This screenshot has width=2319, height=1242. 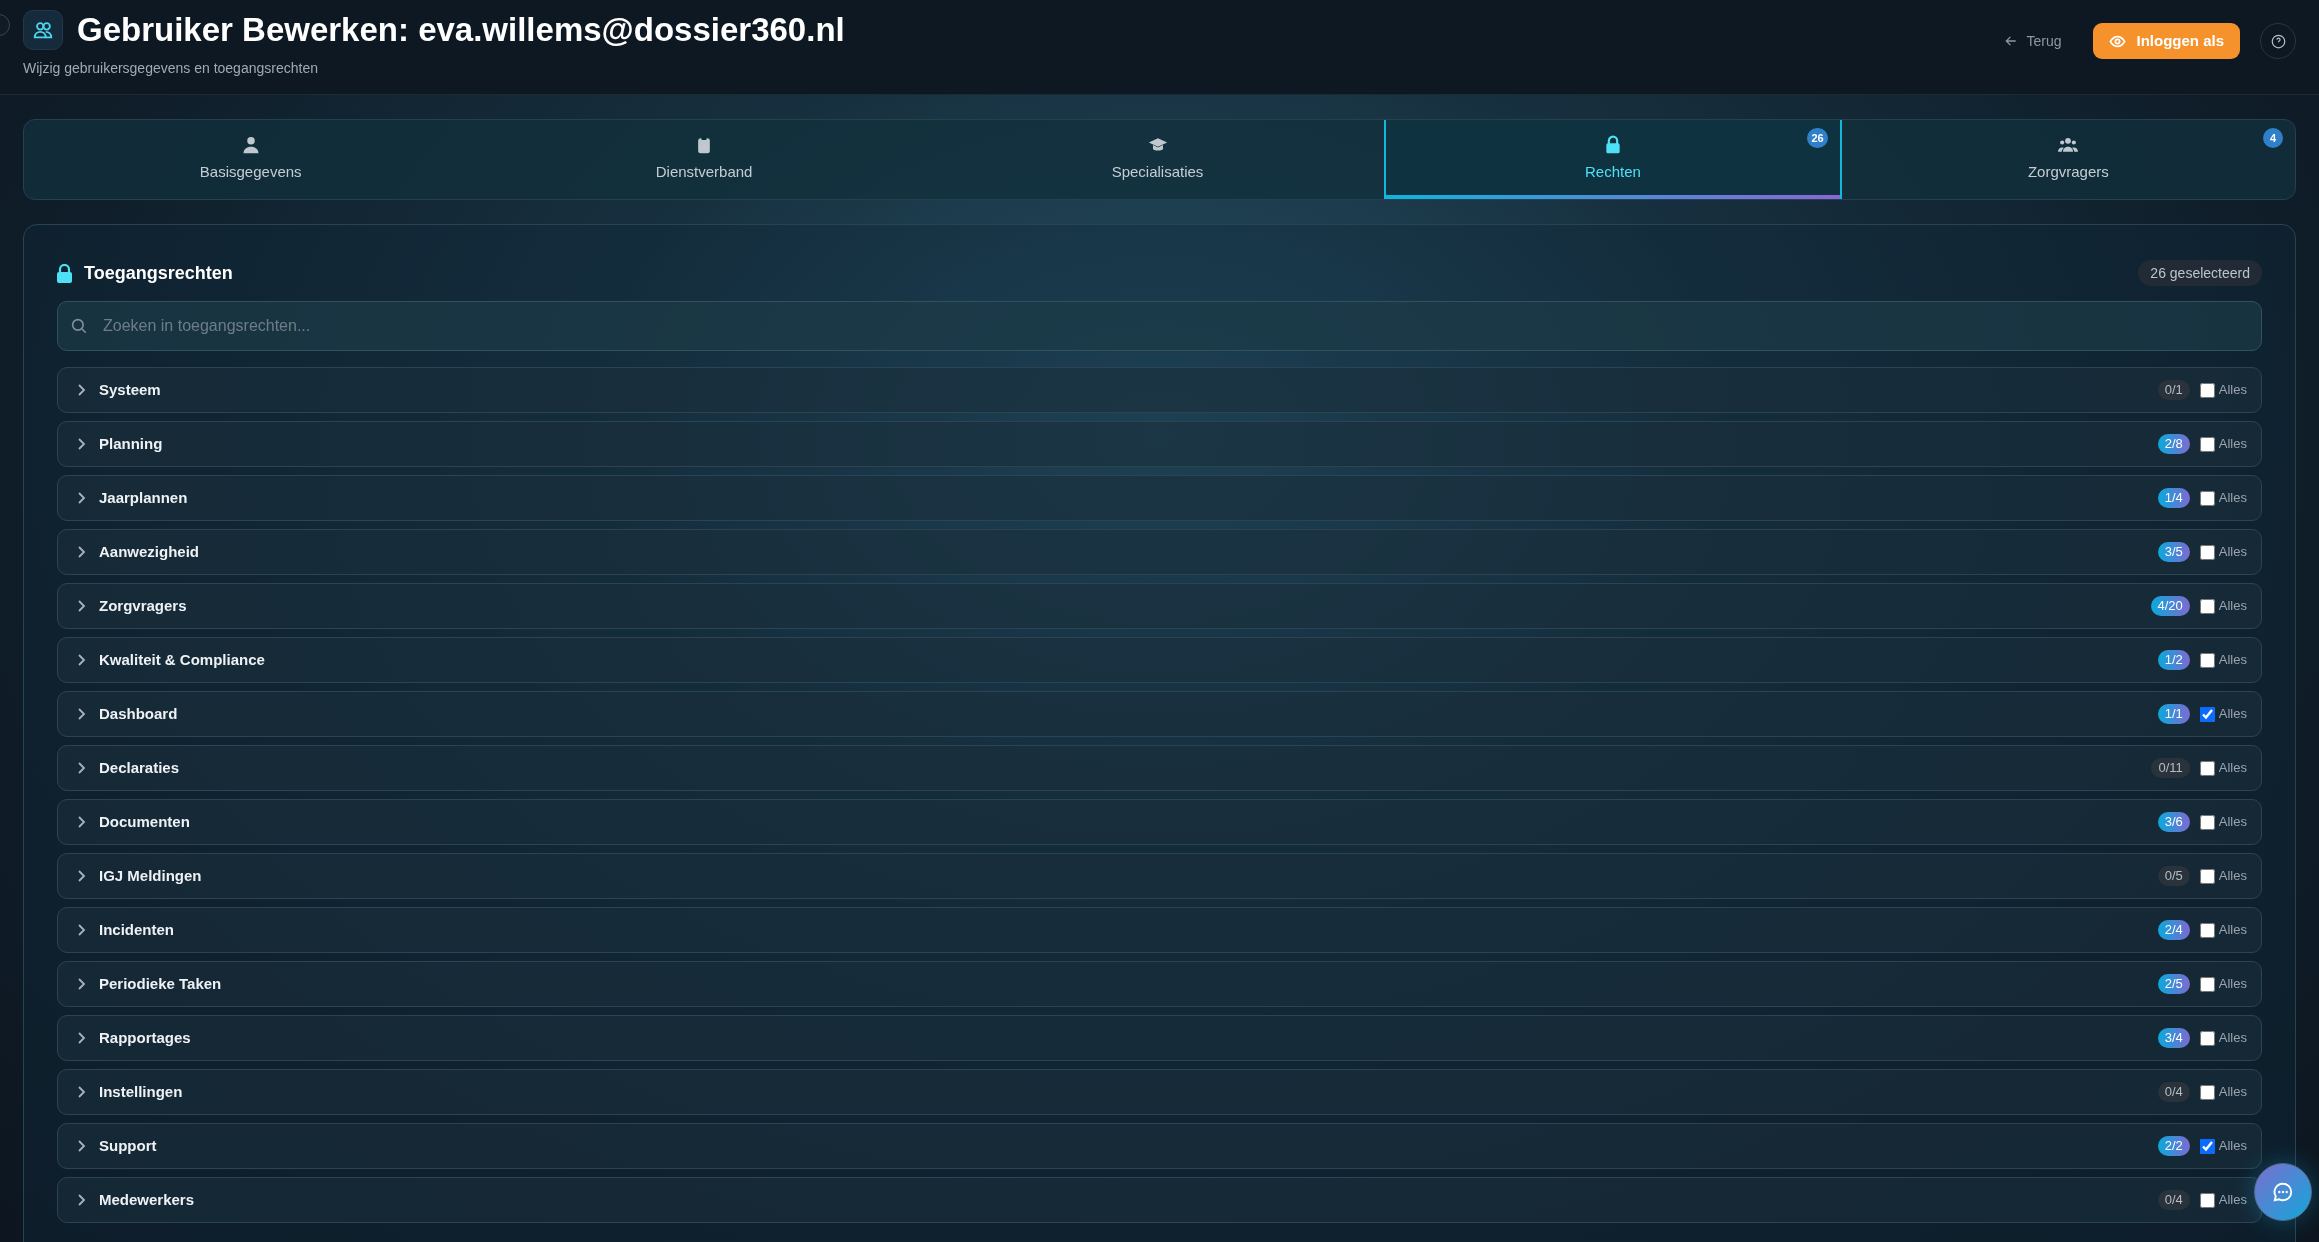 I want to click on permission-group-row: Support 2/2 Alles, so click(x=1159, y=1146).